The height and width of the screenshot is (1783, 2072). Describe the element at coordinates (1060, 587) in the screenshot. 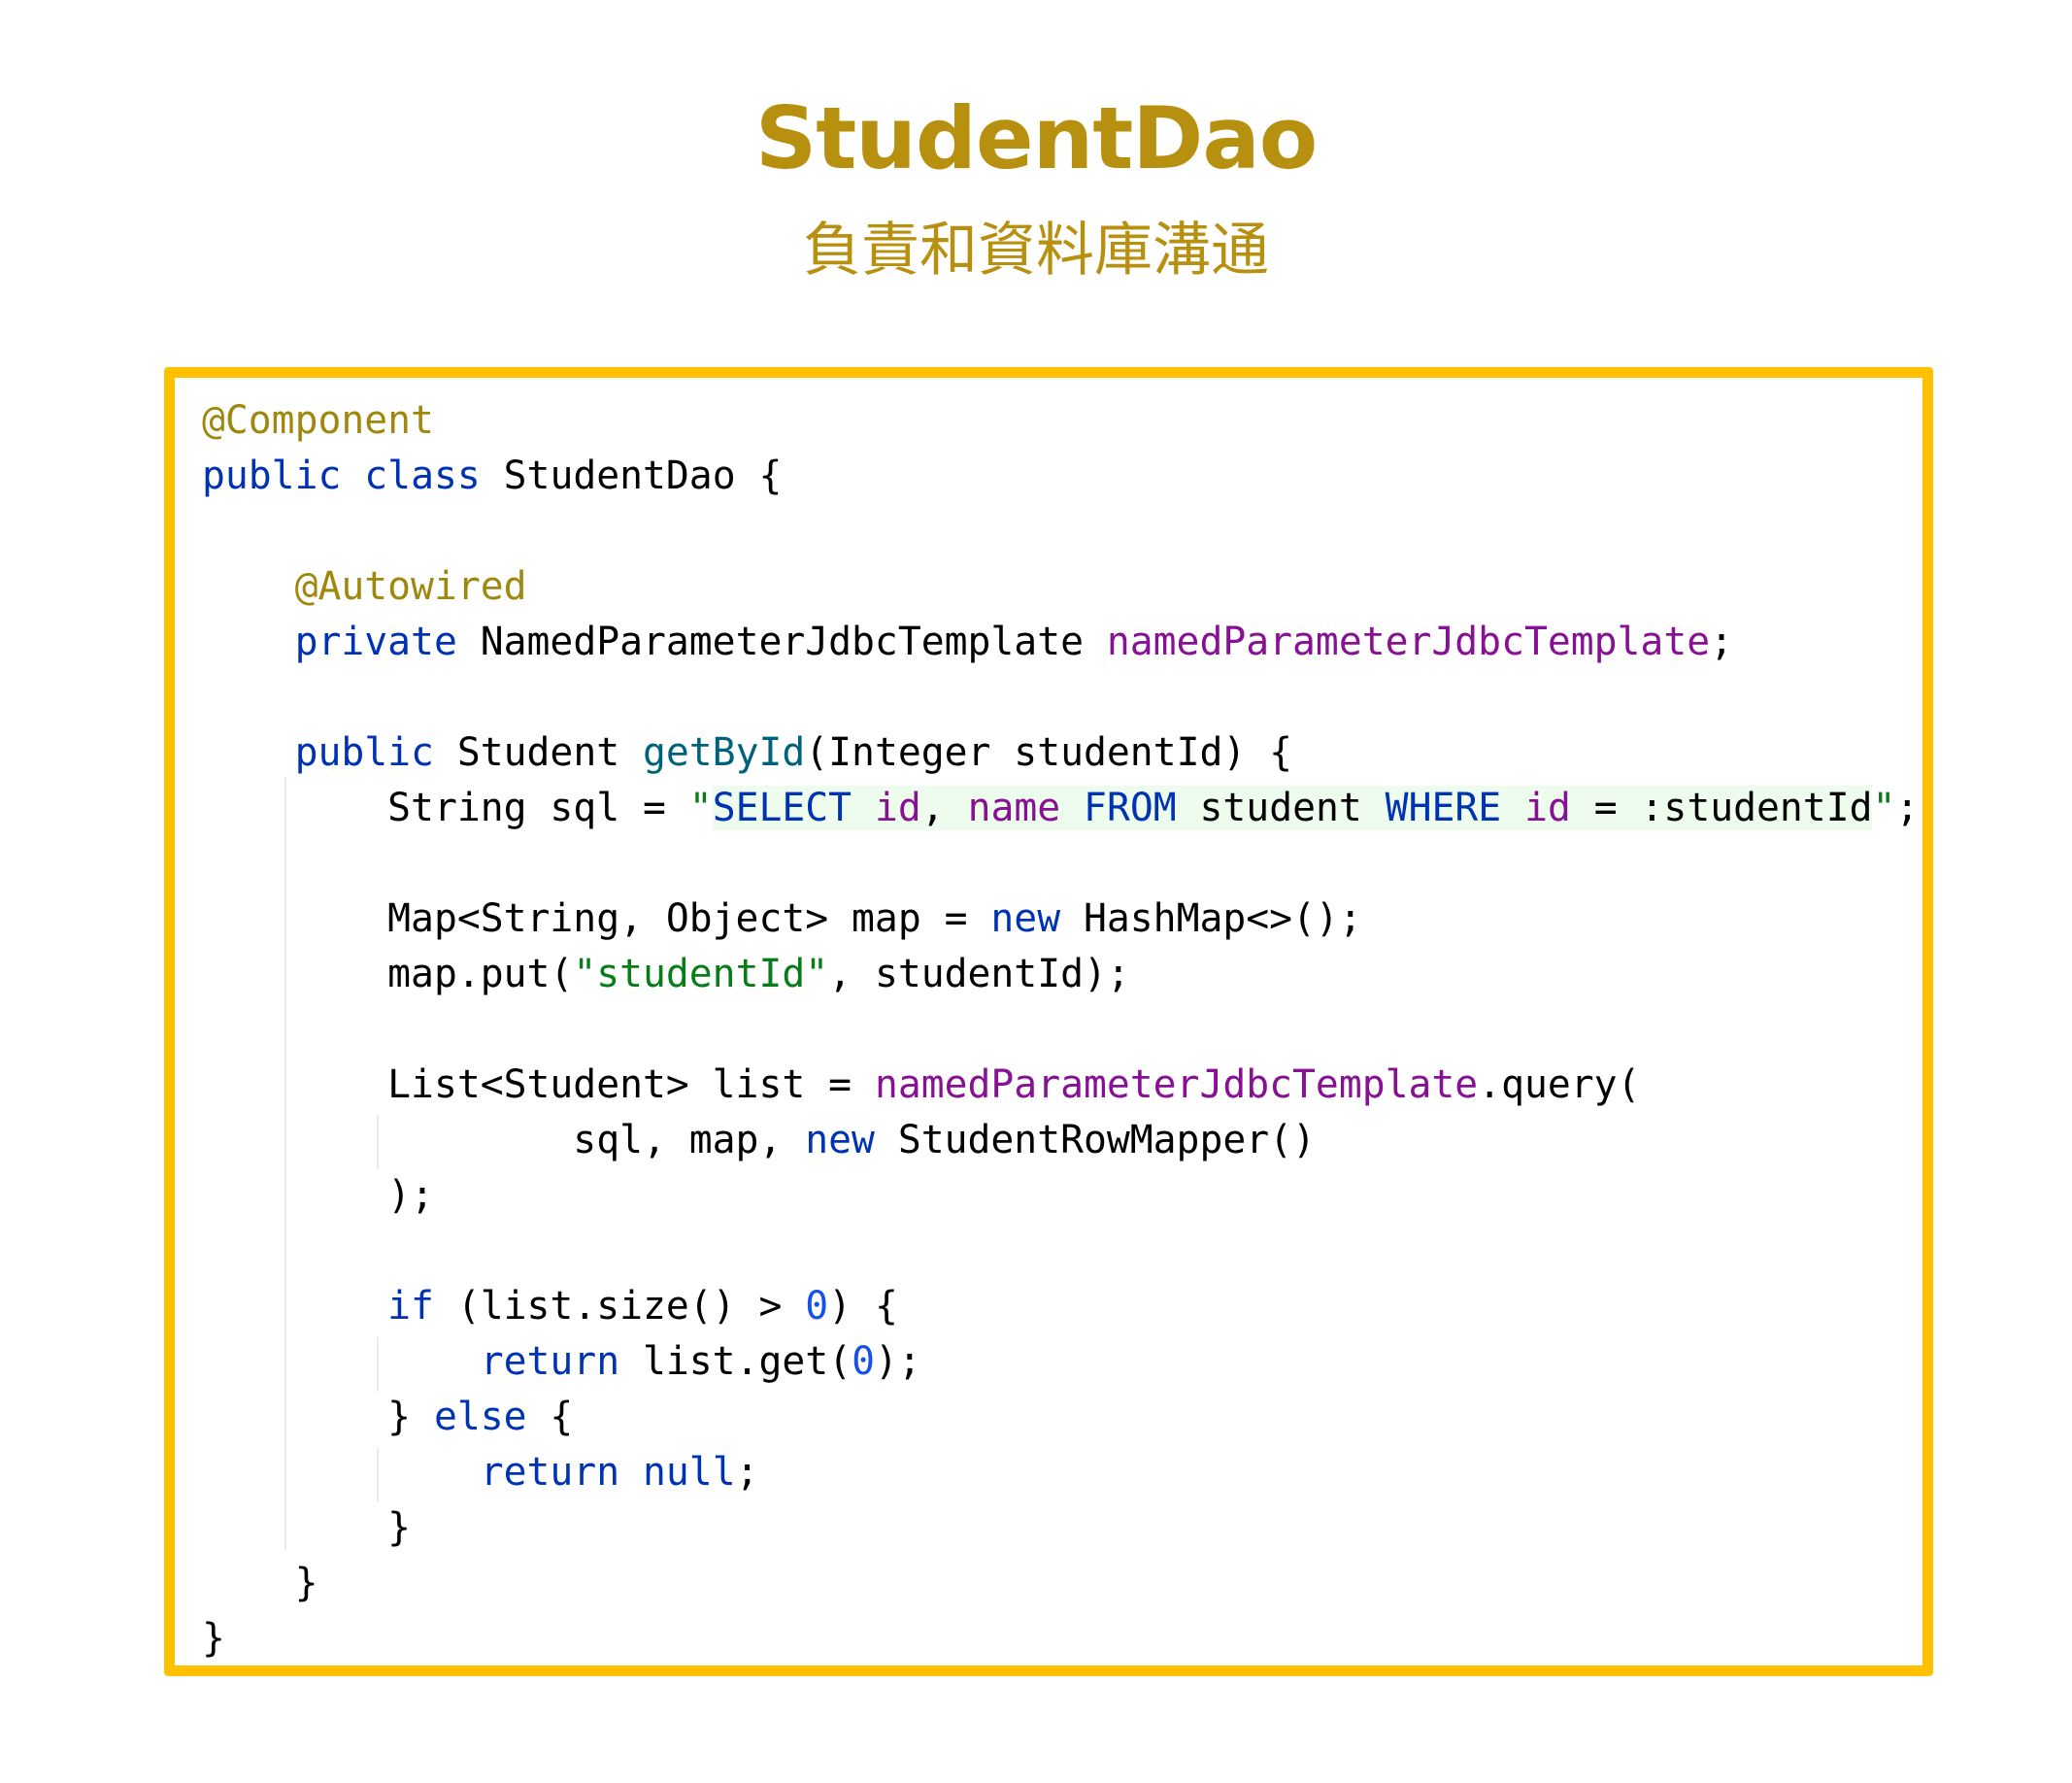

I see `code-line: @Autowired` at that location.